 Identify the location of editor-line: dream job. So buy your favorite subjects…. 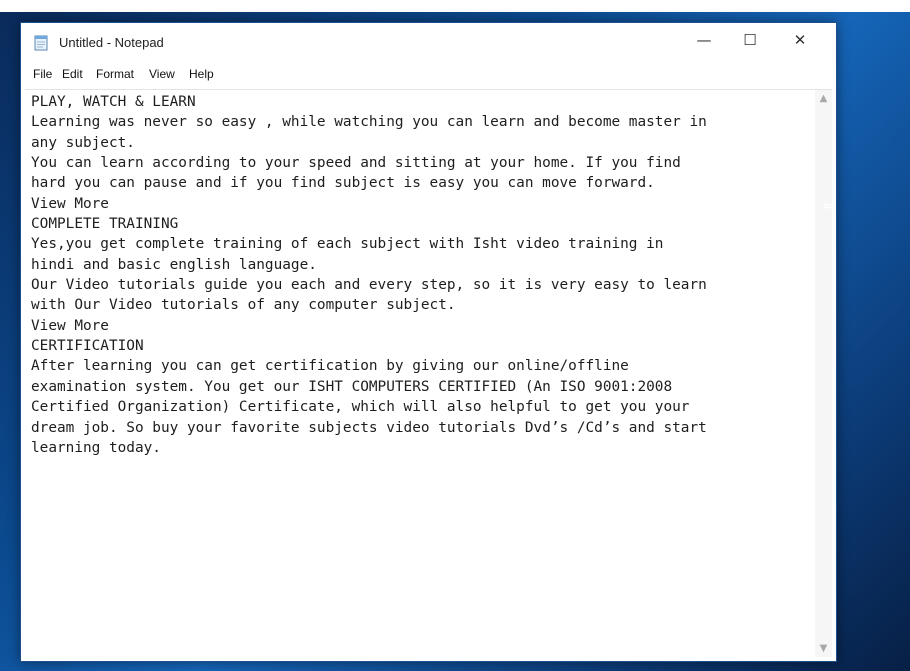
(369, 427).